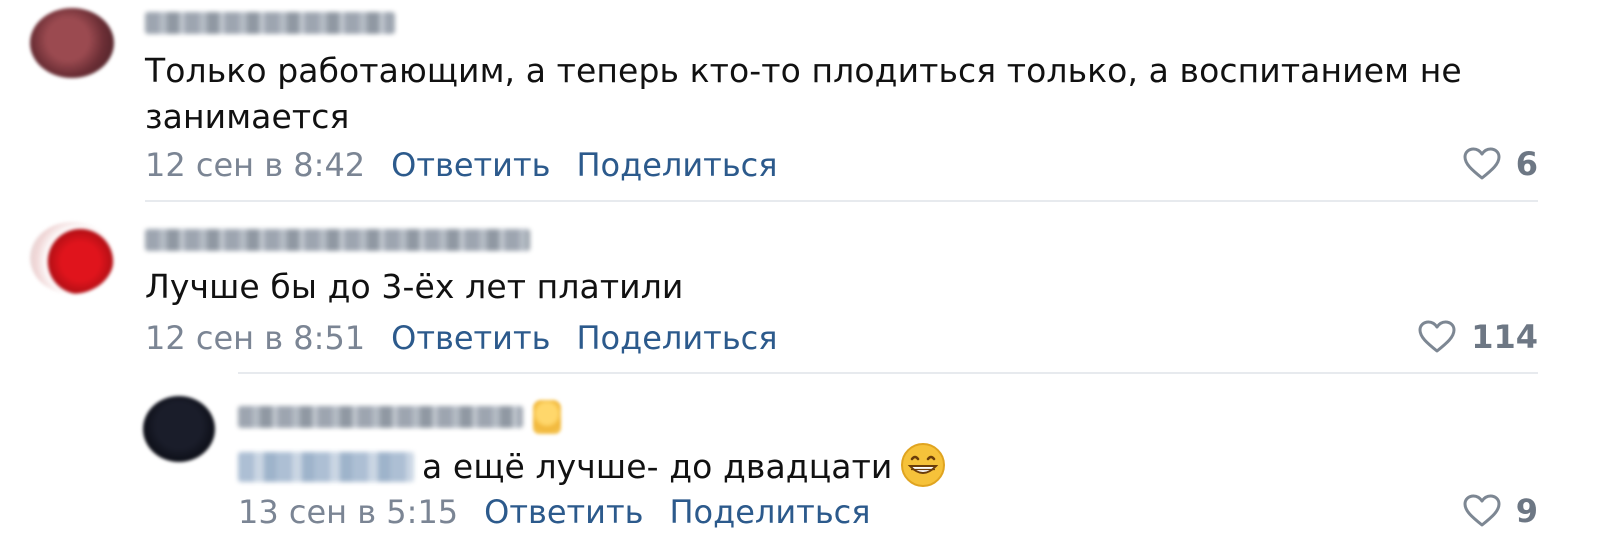  I want to click on reply-text: а ещё лучше- до двадцати, so click(838, 466).